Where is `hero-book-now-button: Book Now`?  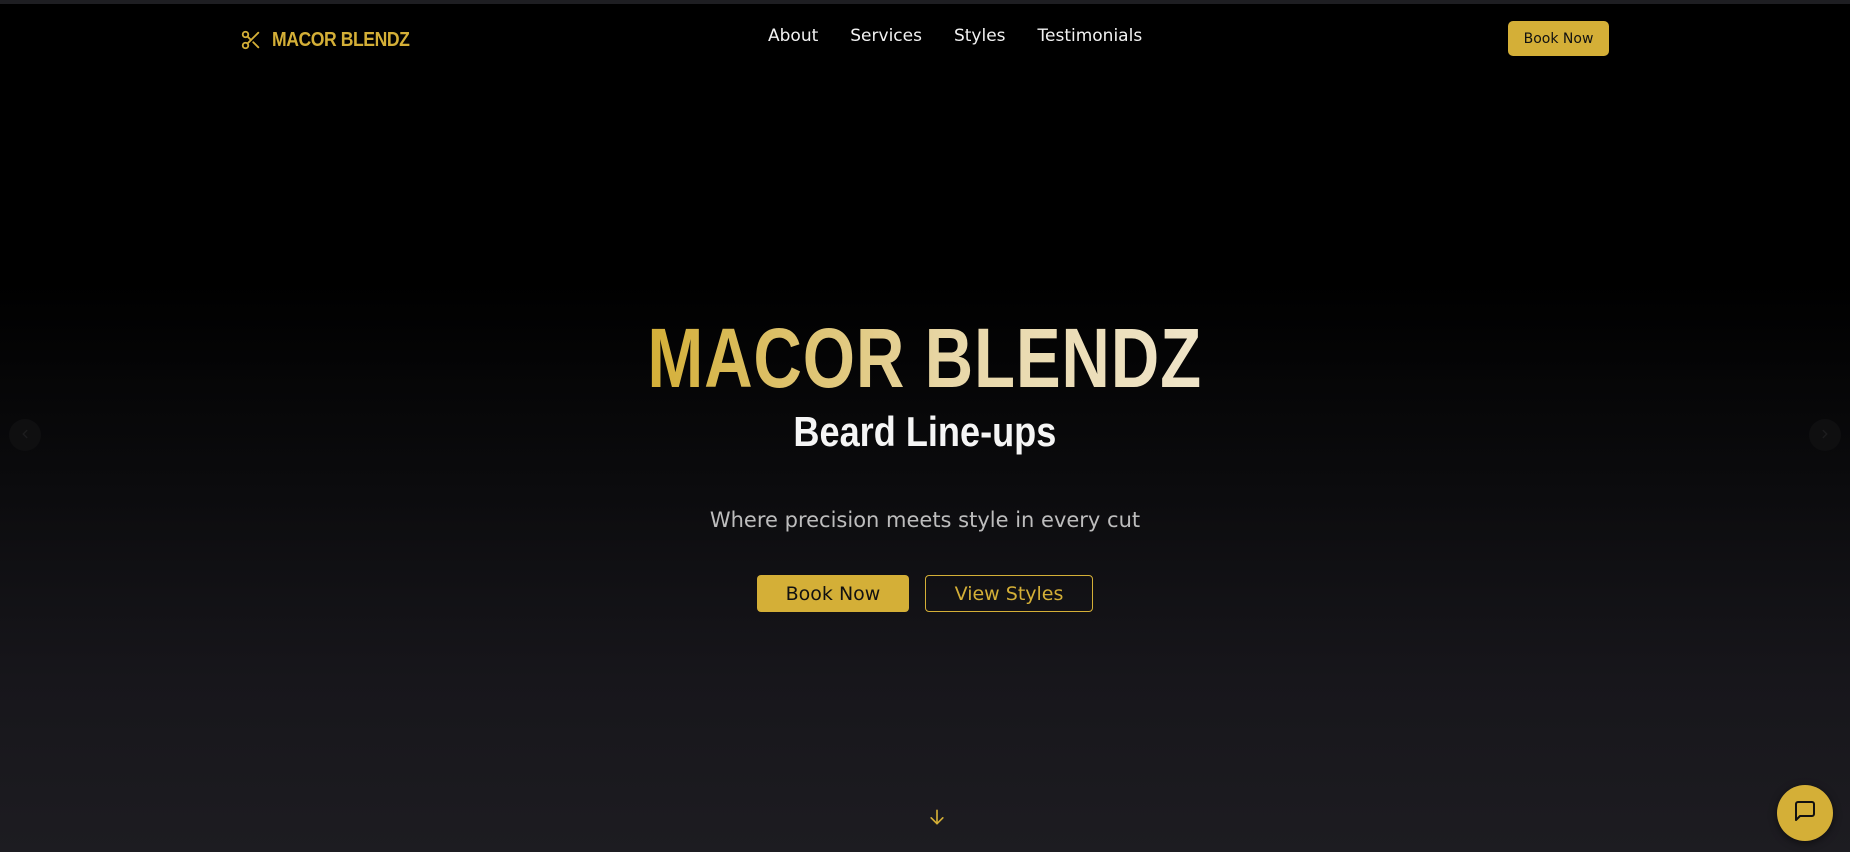 hero-book-now-button: Book Now is located at coordinates (833, 593).